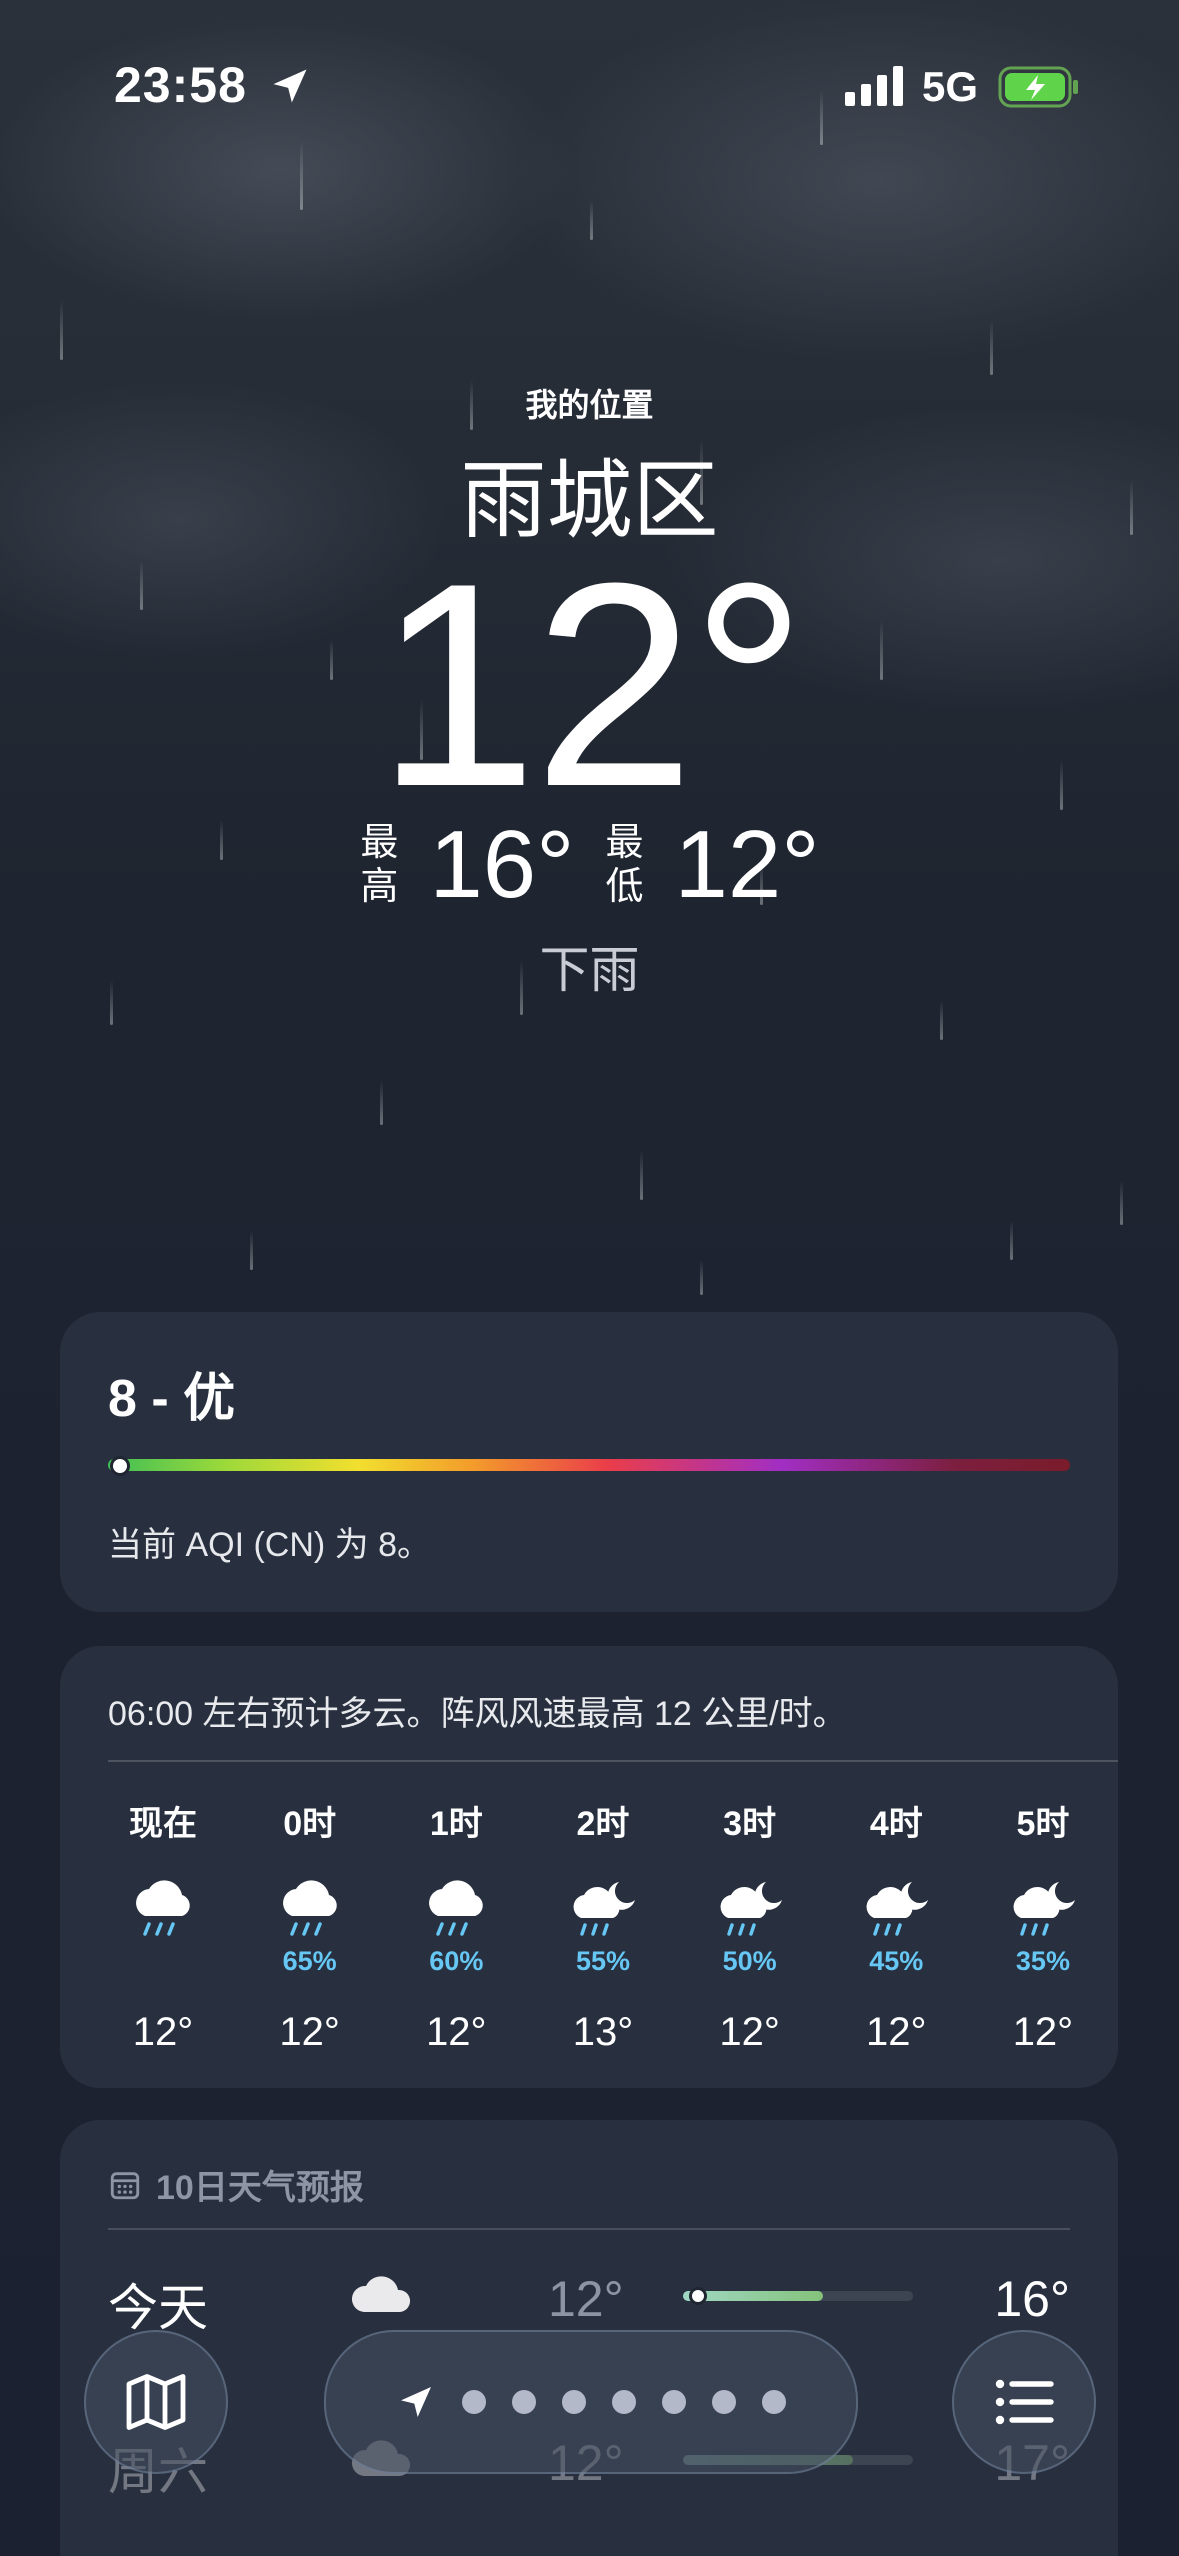  What do you see at coordinates (950, 86) in the screenshot?
I see `network-type: 5G` at bounding box center [950, 86].